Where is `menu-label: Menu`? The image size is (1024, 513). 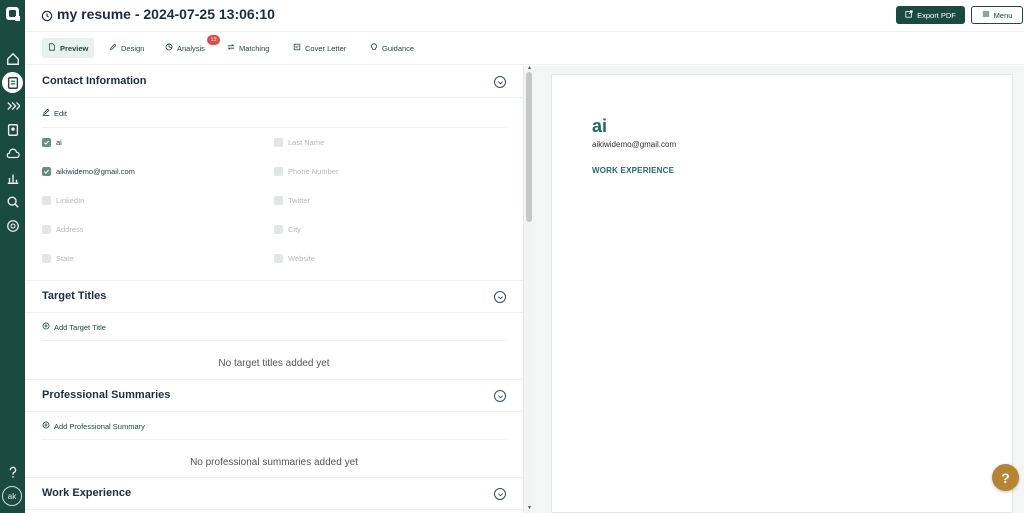
menu-label: Menu is located at coordinates (1003, 15).